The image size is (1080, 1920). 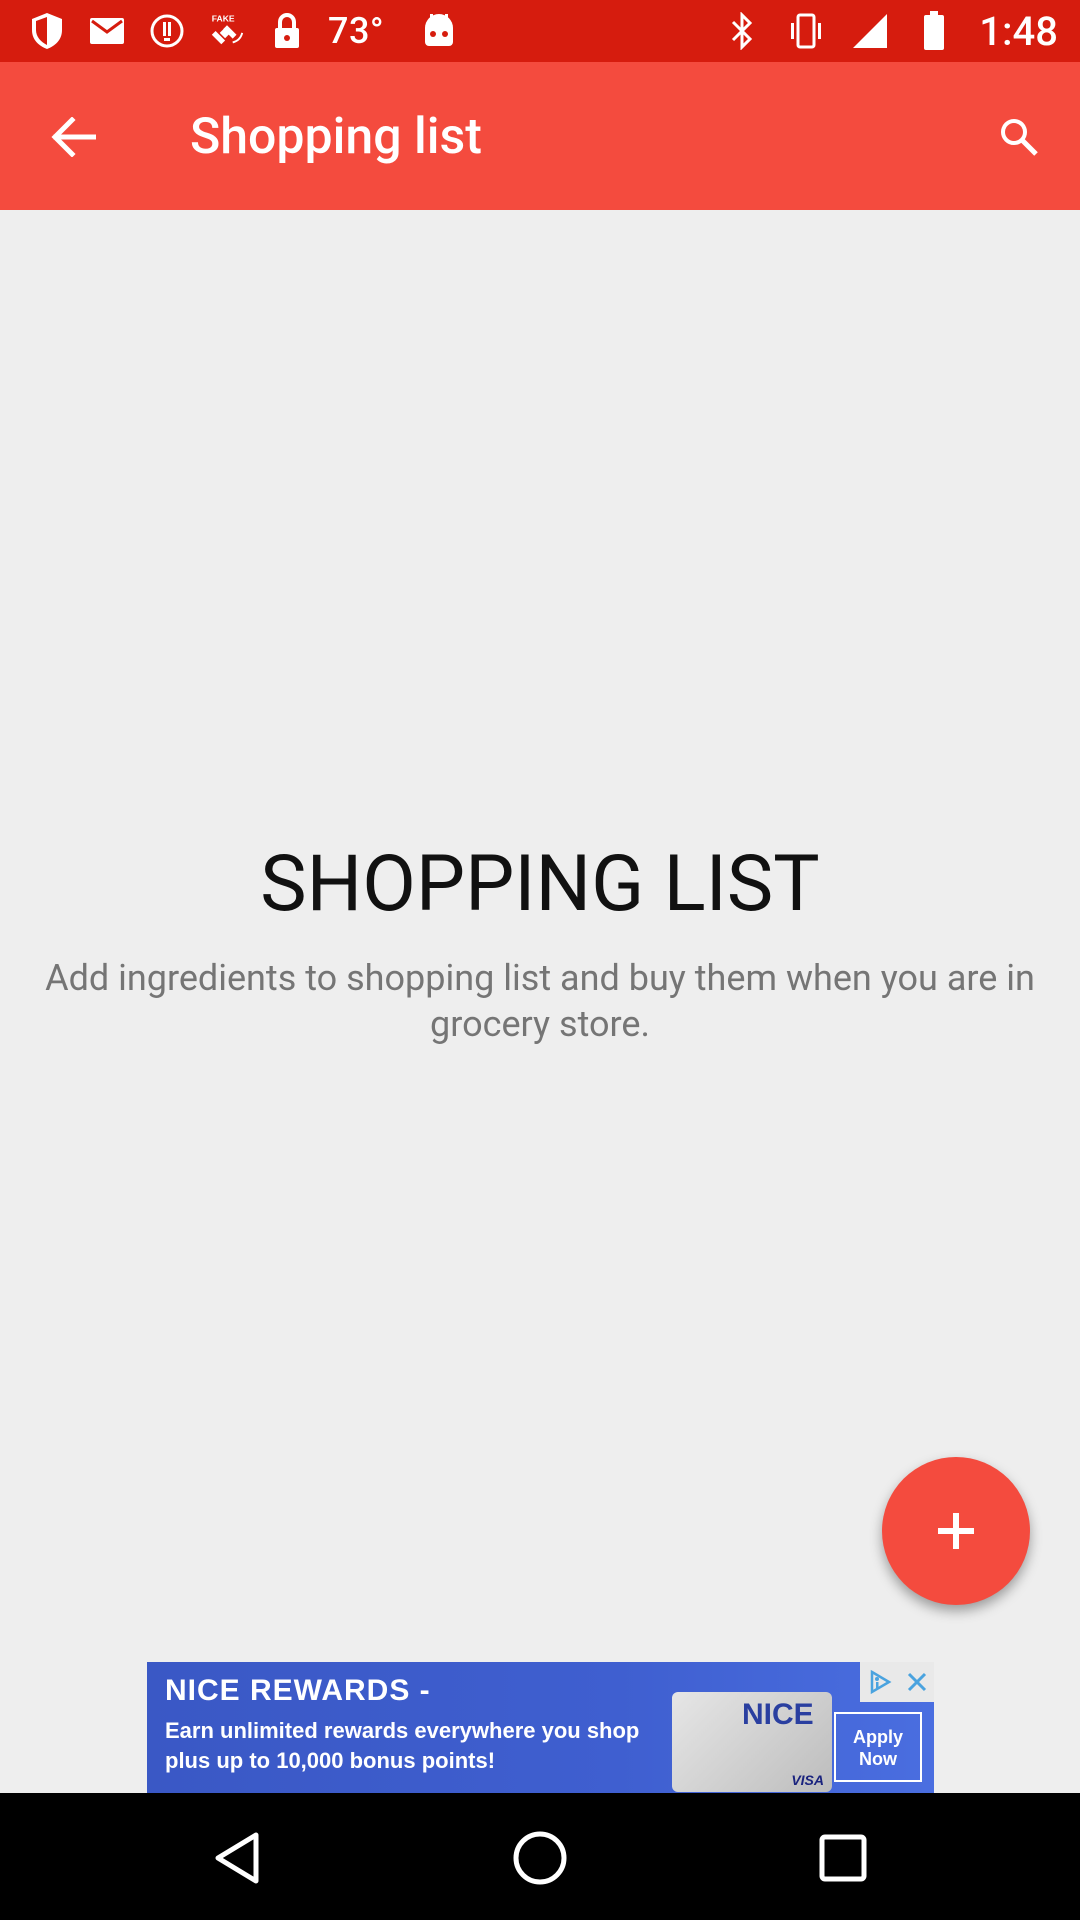 I want to click on plus-icon, so click(x=956, y=1531).